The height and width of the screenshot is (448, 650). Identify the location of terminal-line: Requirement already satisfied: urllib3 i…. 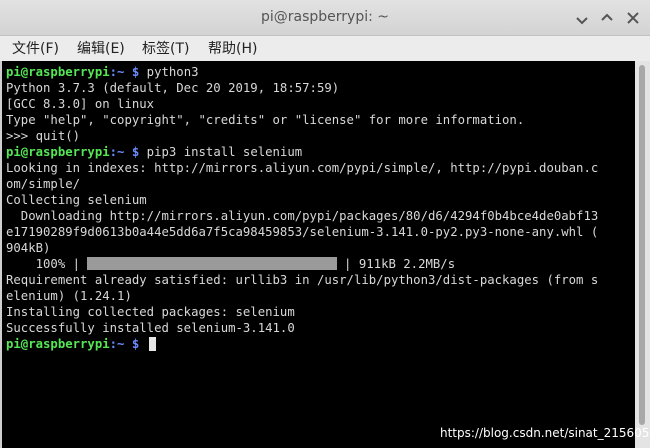
(302, 280).